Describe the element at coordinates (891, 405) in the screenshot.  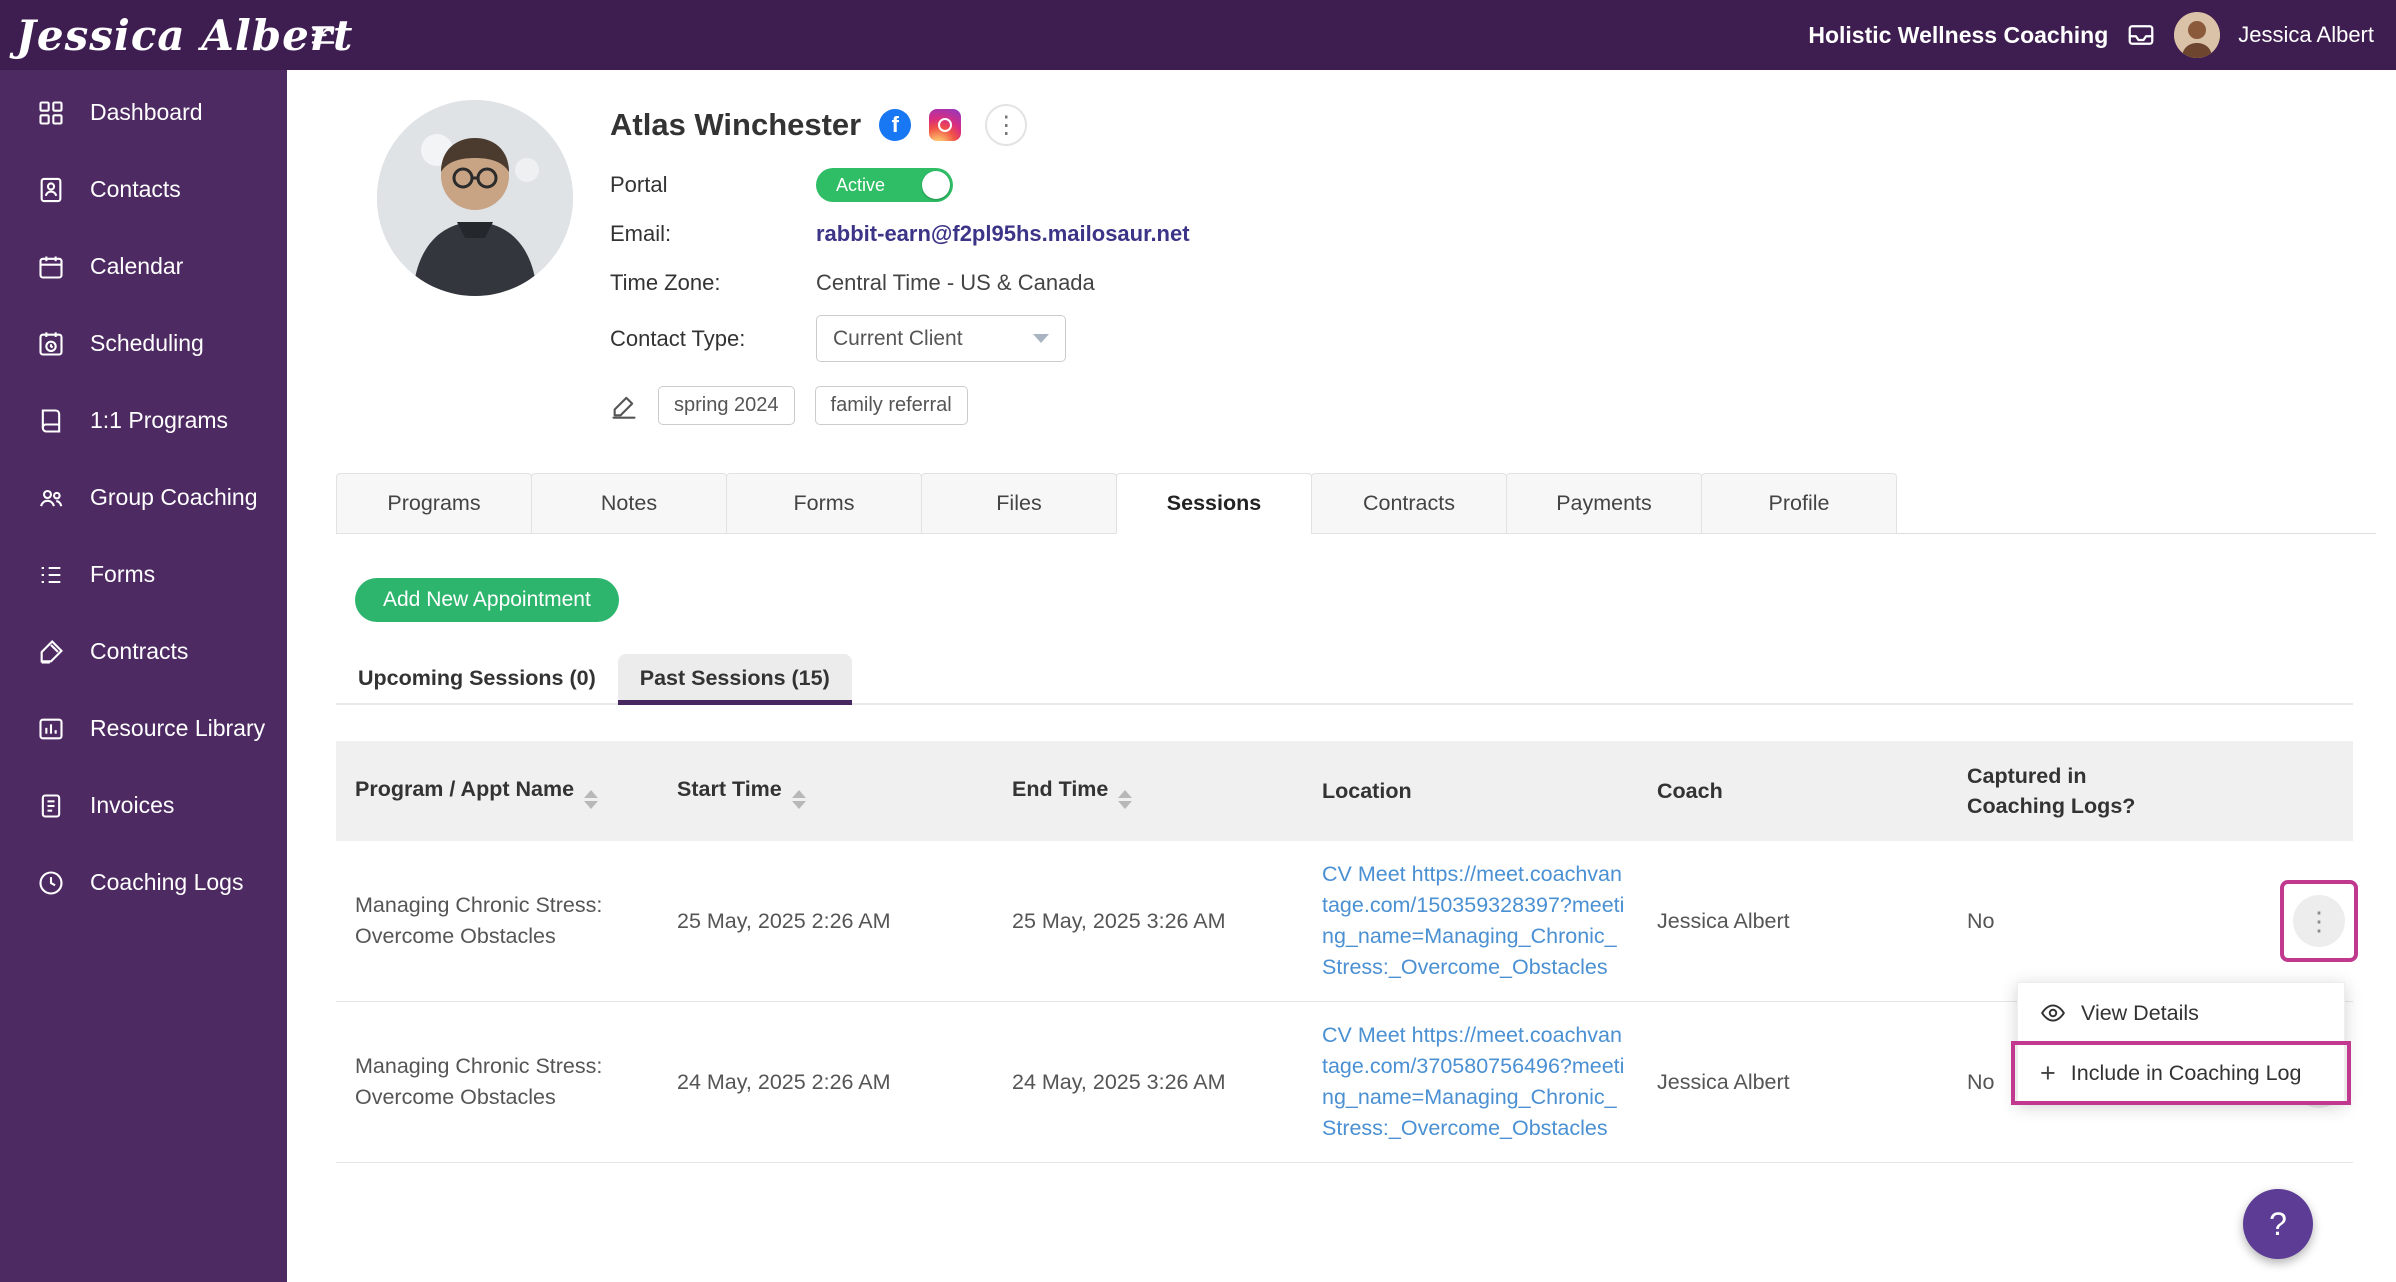
I see `tag-pill: family referral` at that location.